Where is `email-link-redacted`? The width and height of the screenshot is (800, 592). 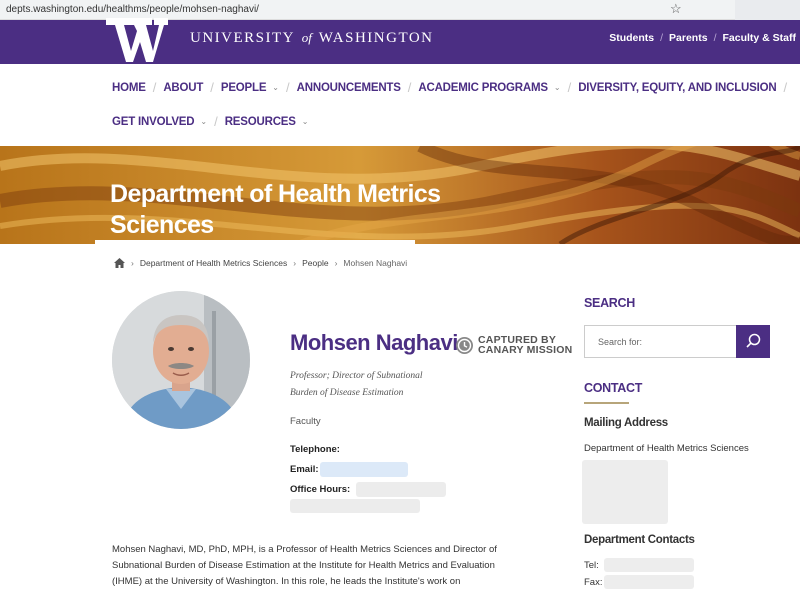
email-link-redacted is located at coordinates (364, 469).